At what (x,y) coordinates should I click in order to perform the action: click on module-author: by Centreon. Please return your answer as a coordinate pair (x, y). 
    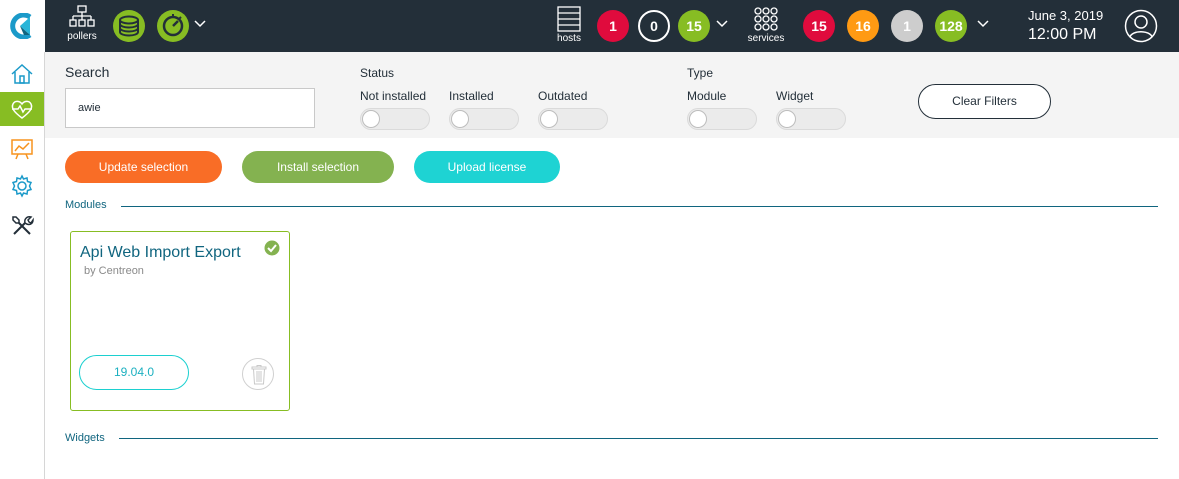
    Looking at the image, I should click on (114, 271).